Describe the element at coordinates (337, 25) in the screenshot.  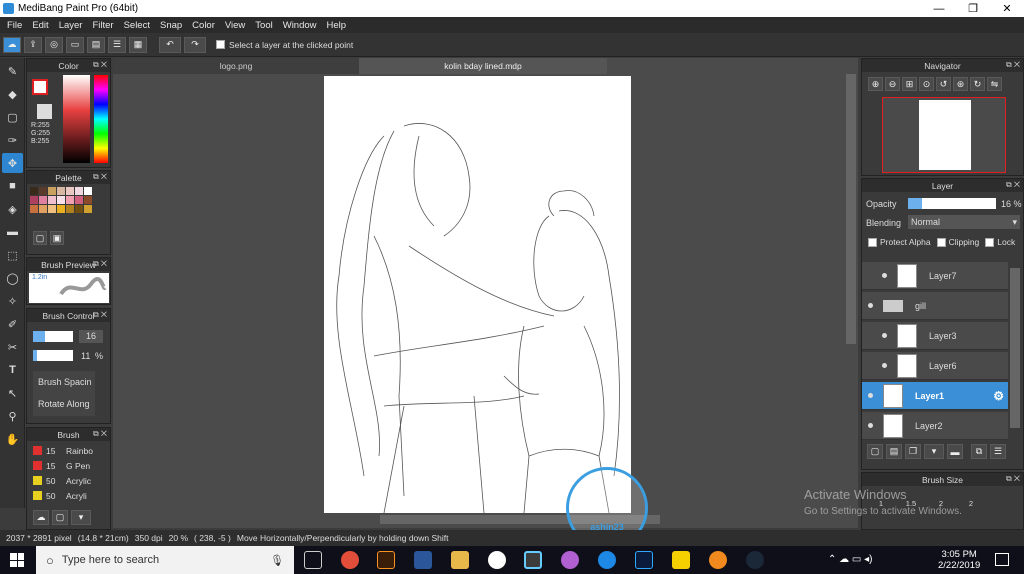
I see `menu-help: Help` at that location.